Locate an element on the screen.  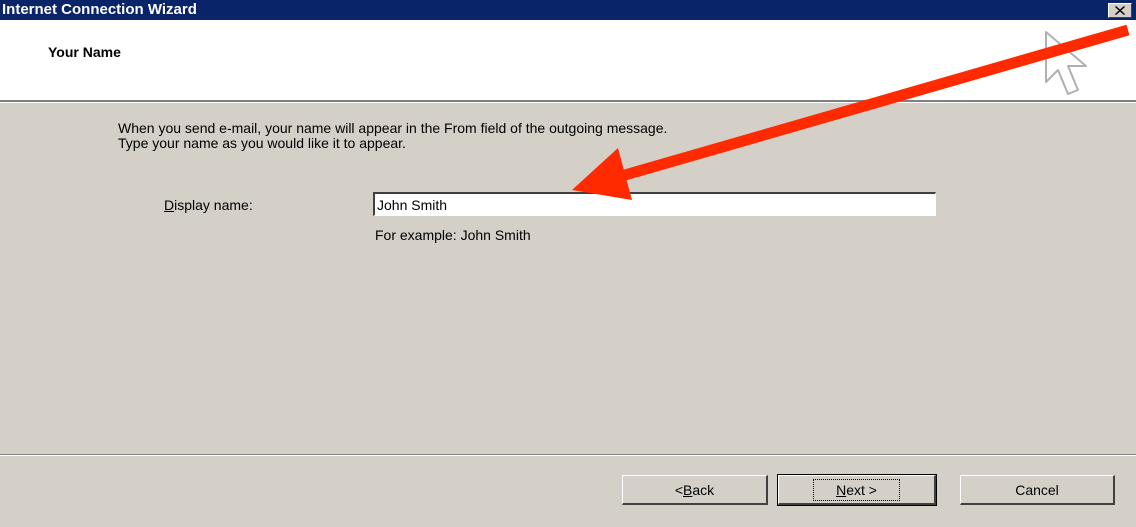
next-button: Next > is located at coordinates (857, 490).